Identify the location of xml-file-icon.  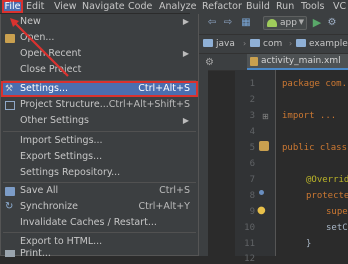
(254, 61).